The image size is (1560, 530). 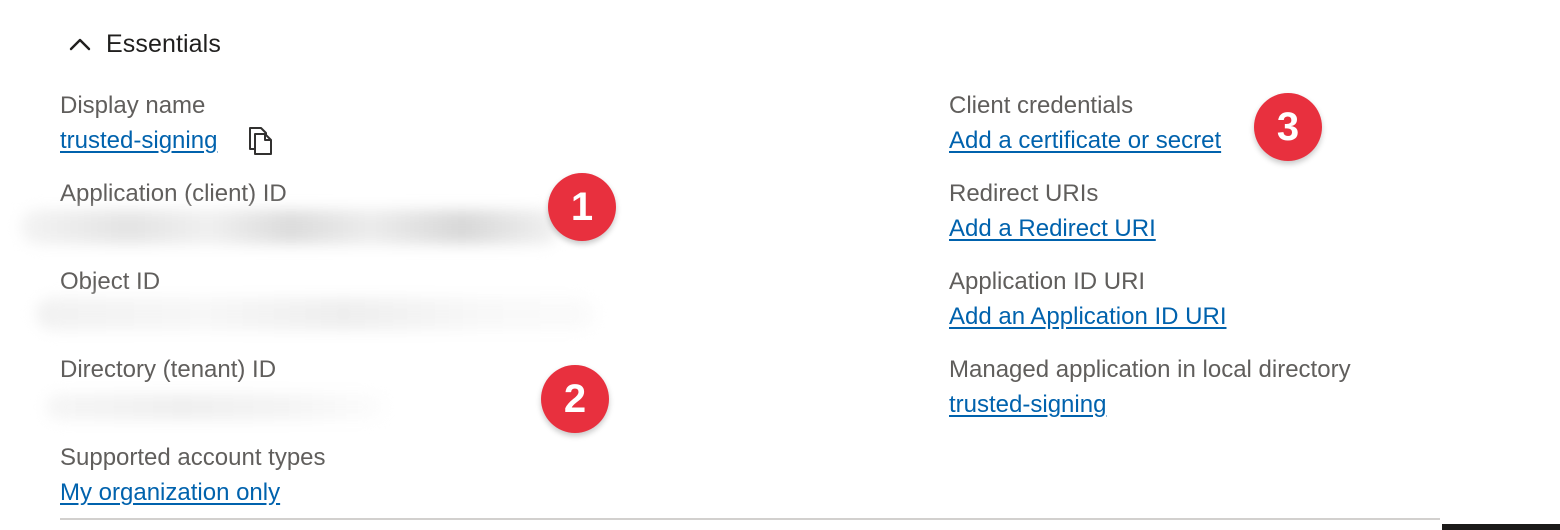 I want to click on add-redirect-uri-link: Add a Redirect URI, so click(x=1052, y=229).